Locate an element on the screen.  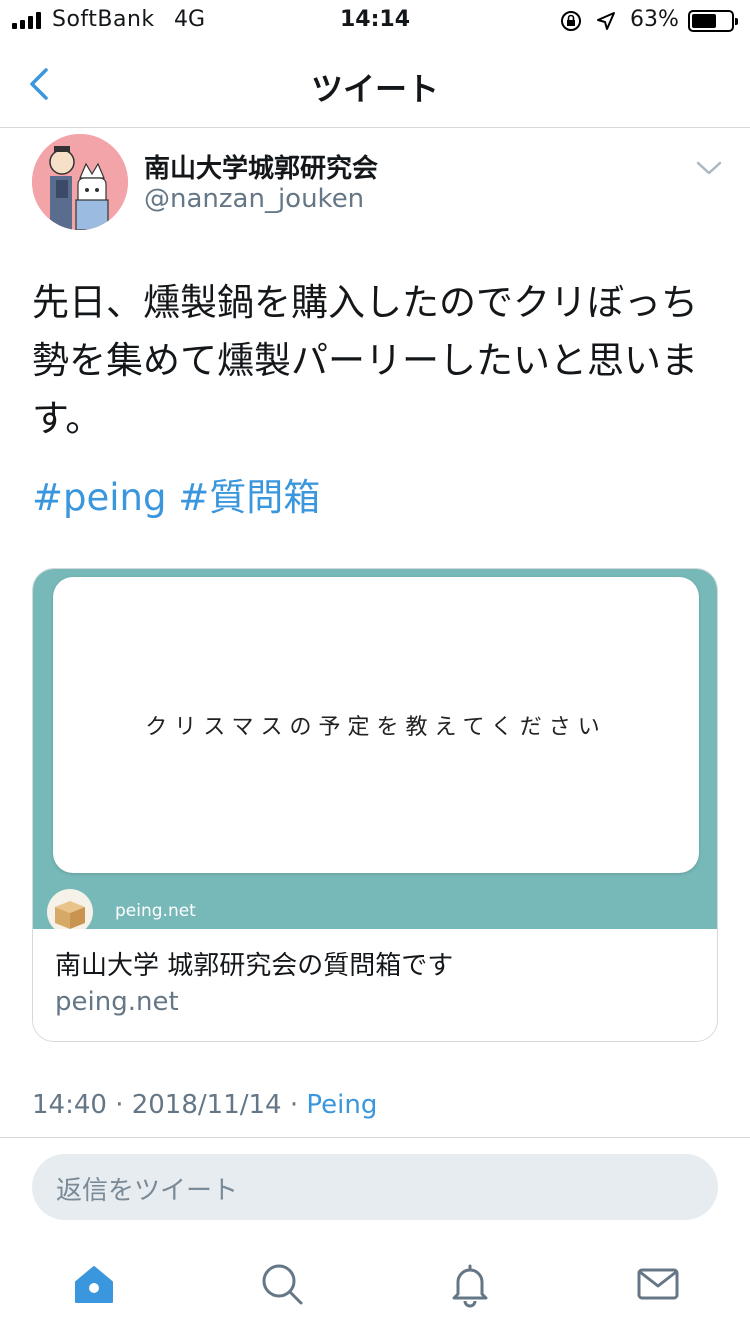
divider is located at coordinates (375, 1137).